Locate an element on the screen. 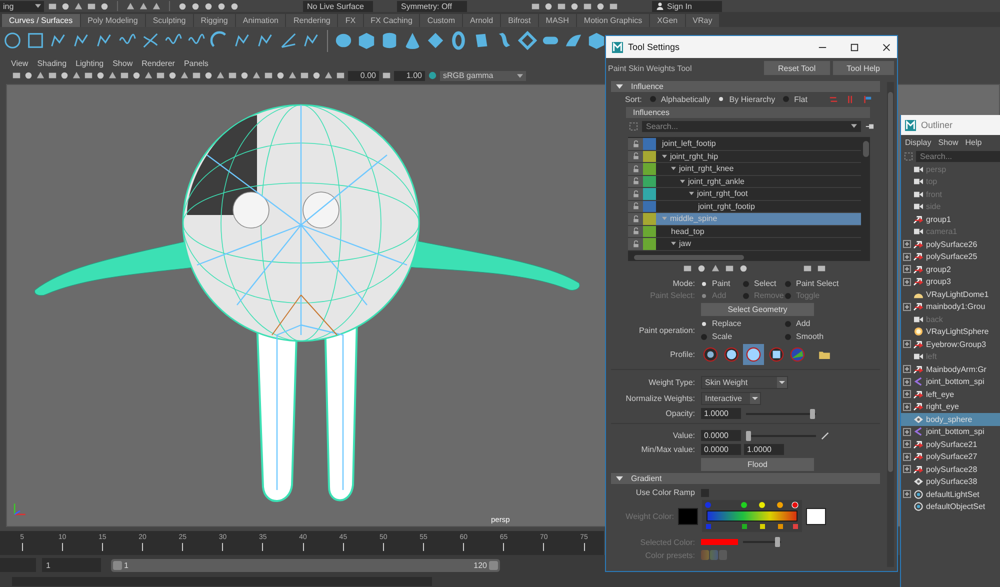 The image size is (1000, 587). sign-in-button: Sign In is located at coordinates (687, 6).